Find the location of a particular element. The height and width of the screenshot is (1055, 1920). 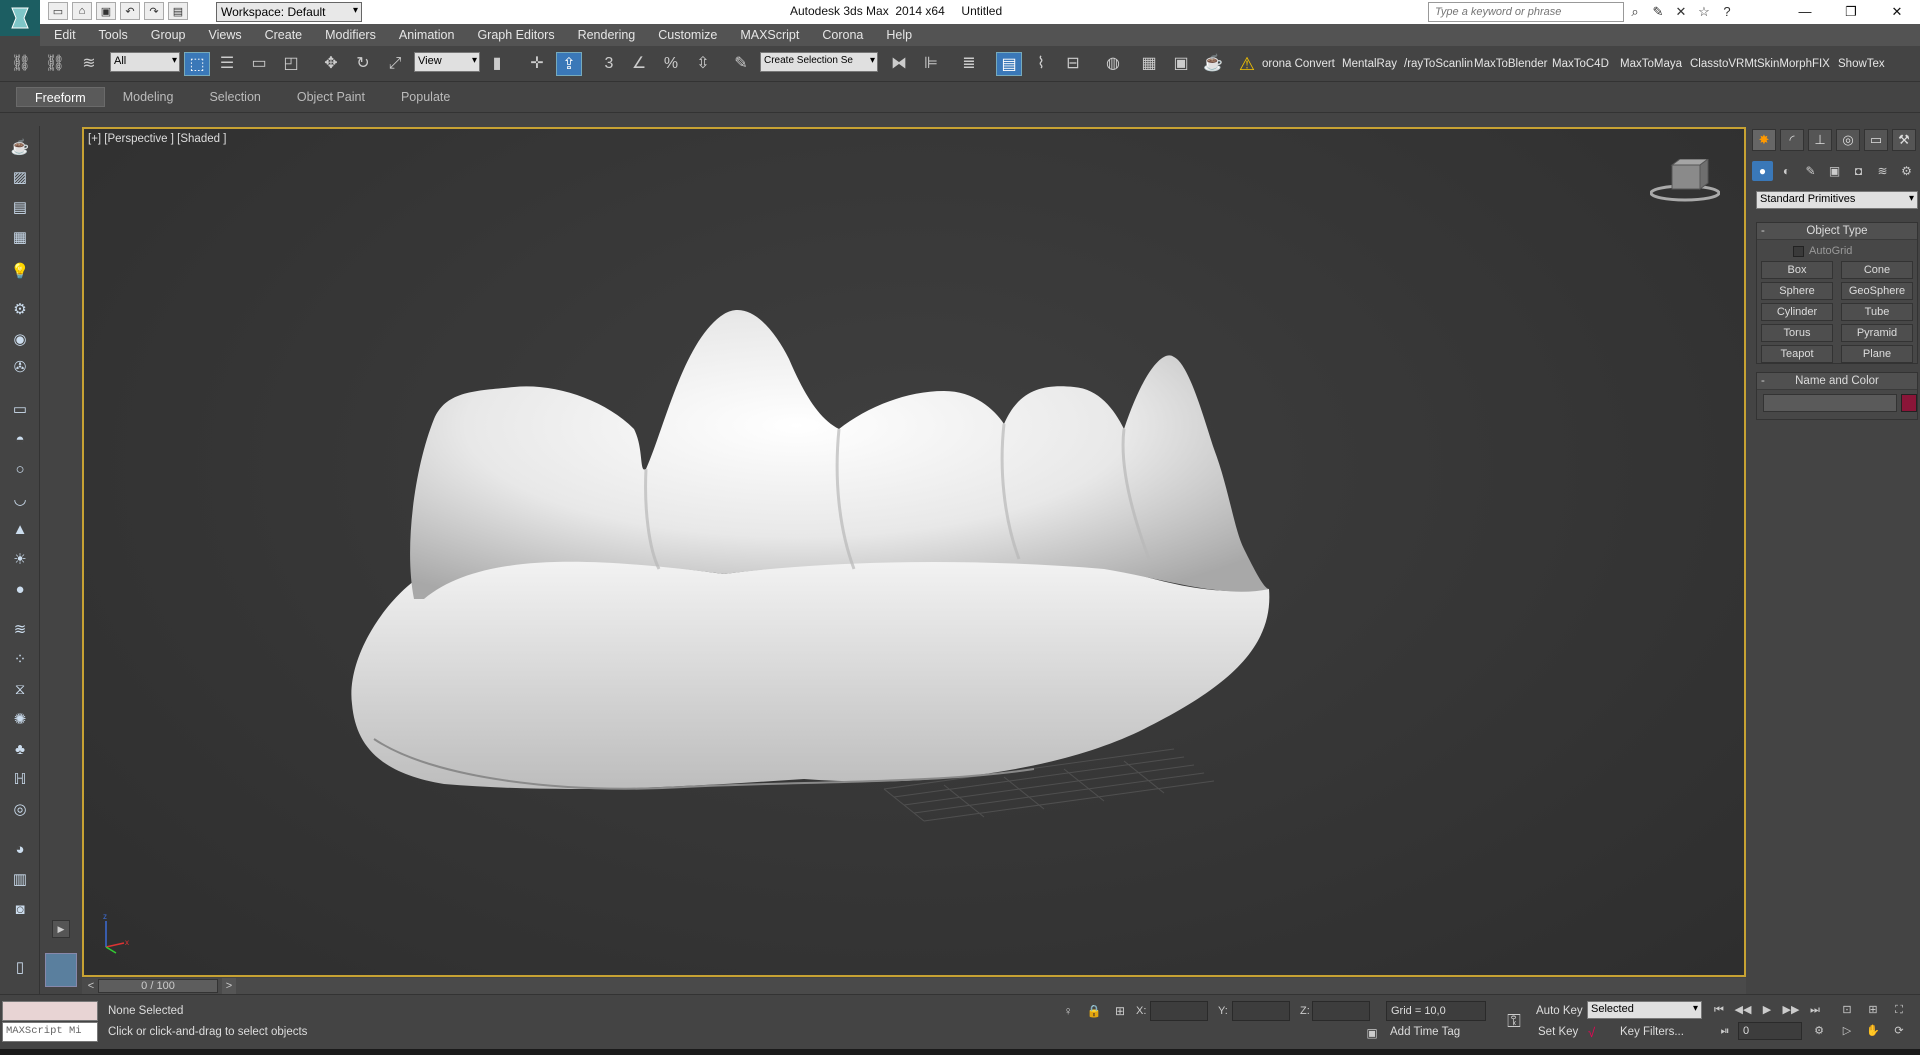

communication-center-icon: ✕ is located at coordinates (1681, 12).